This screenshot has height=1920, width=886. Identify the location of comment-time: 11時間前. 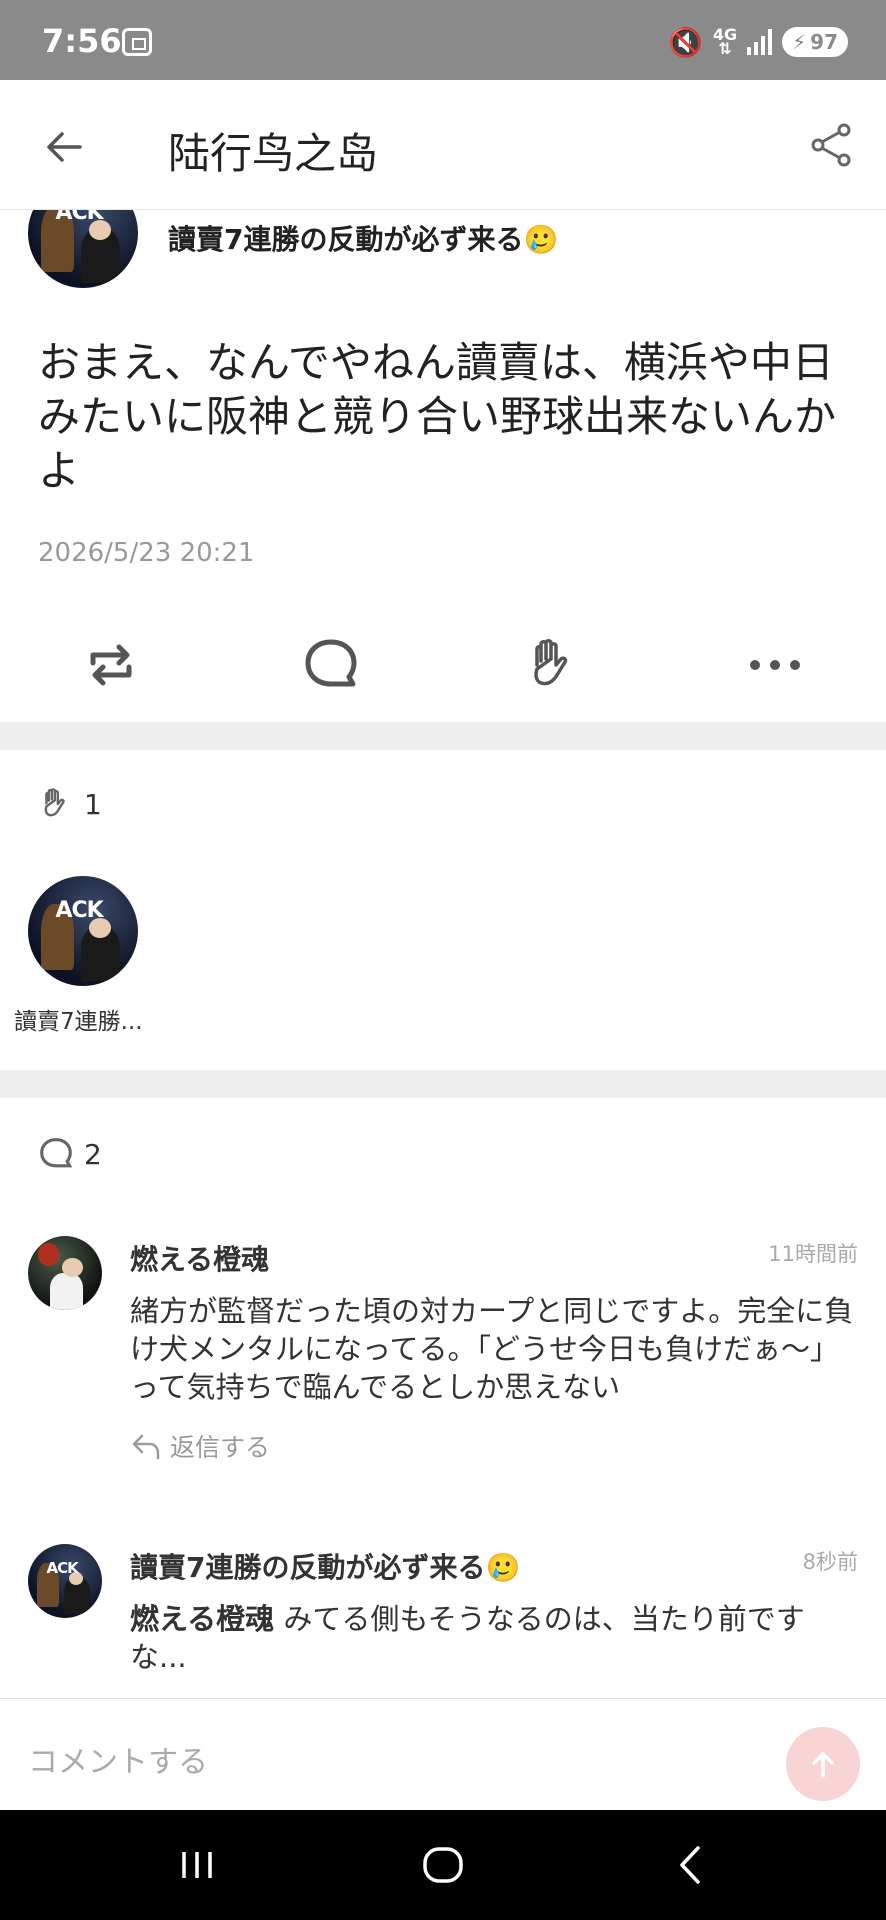
(813, 1254).